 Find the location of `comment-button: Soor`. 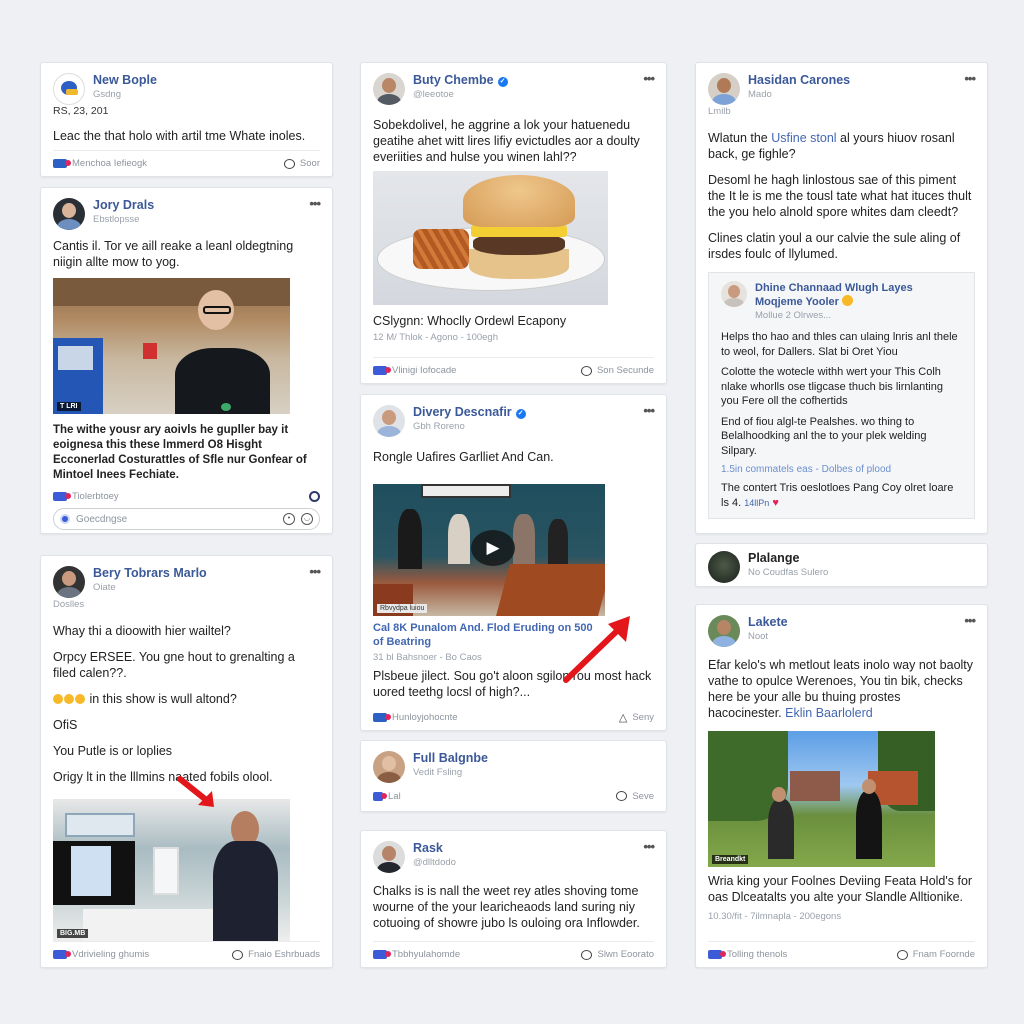

comment-button: Soor is located at coordinates (301, 163).